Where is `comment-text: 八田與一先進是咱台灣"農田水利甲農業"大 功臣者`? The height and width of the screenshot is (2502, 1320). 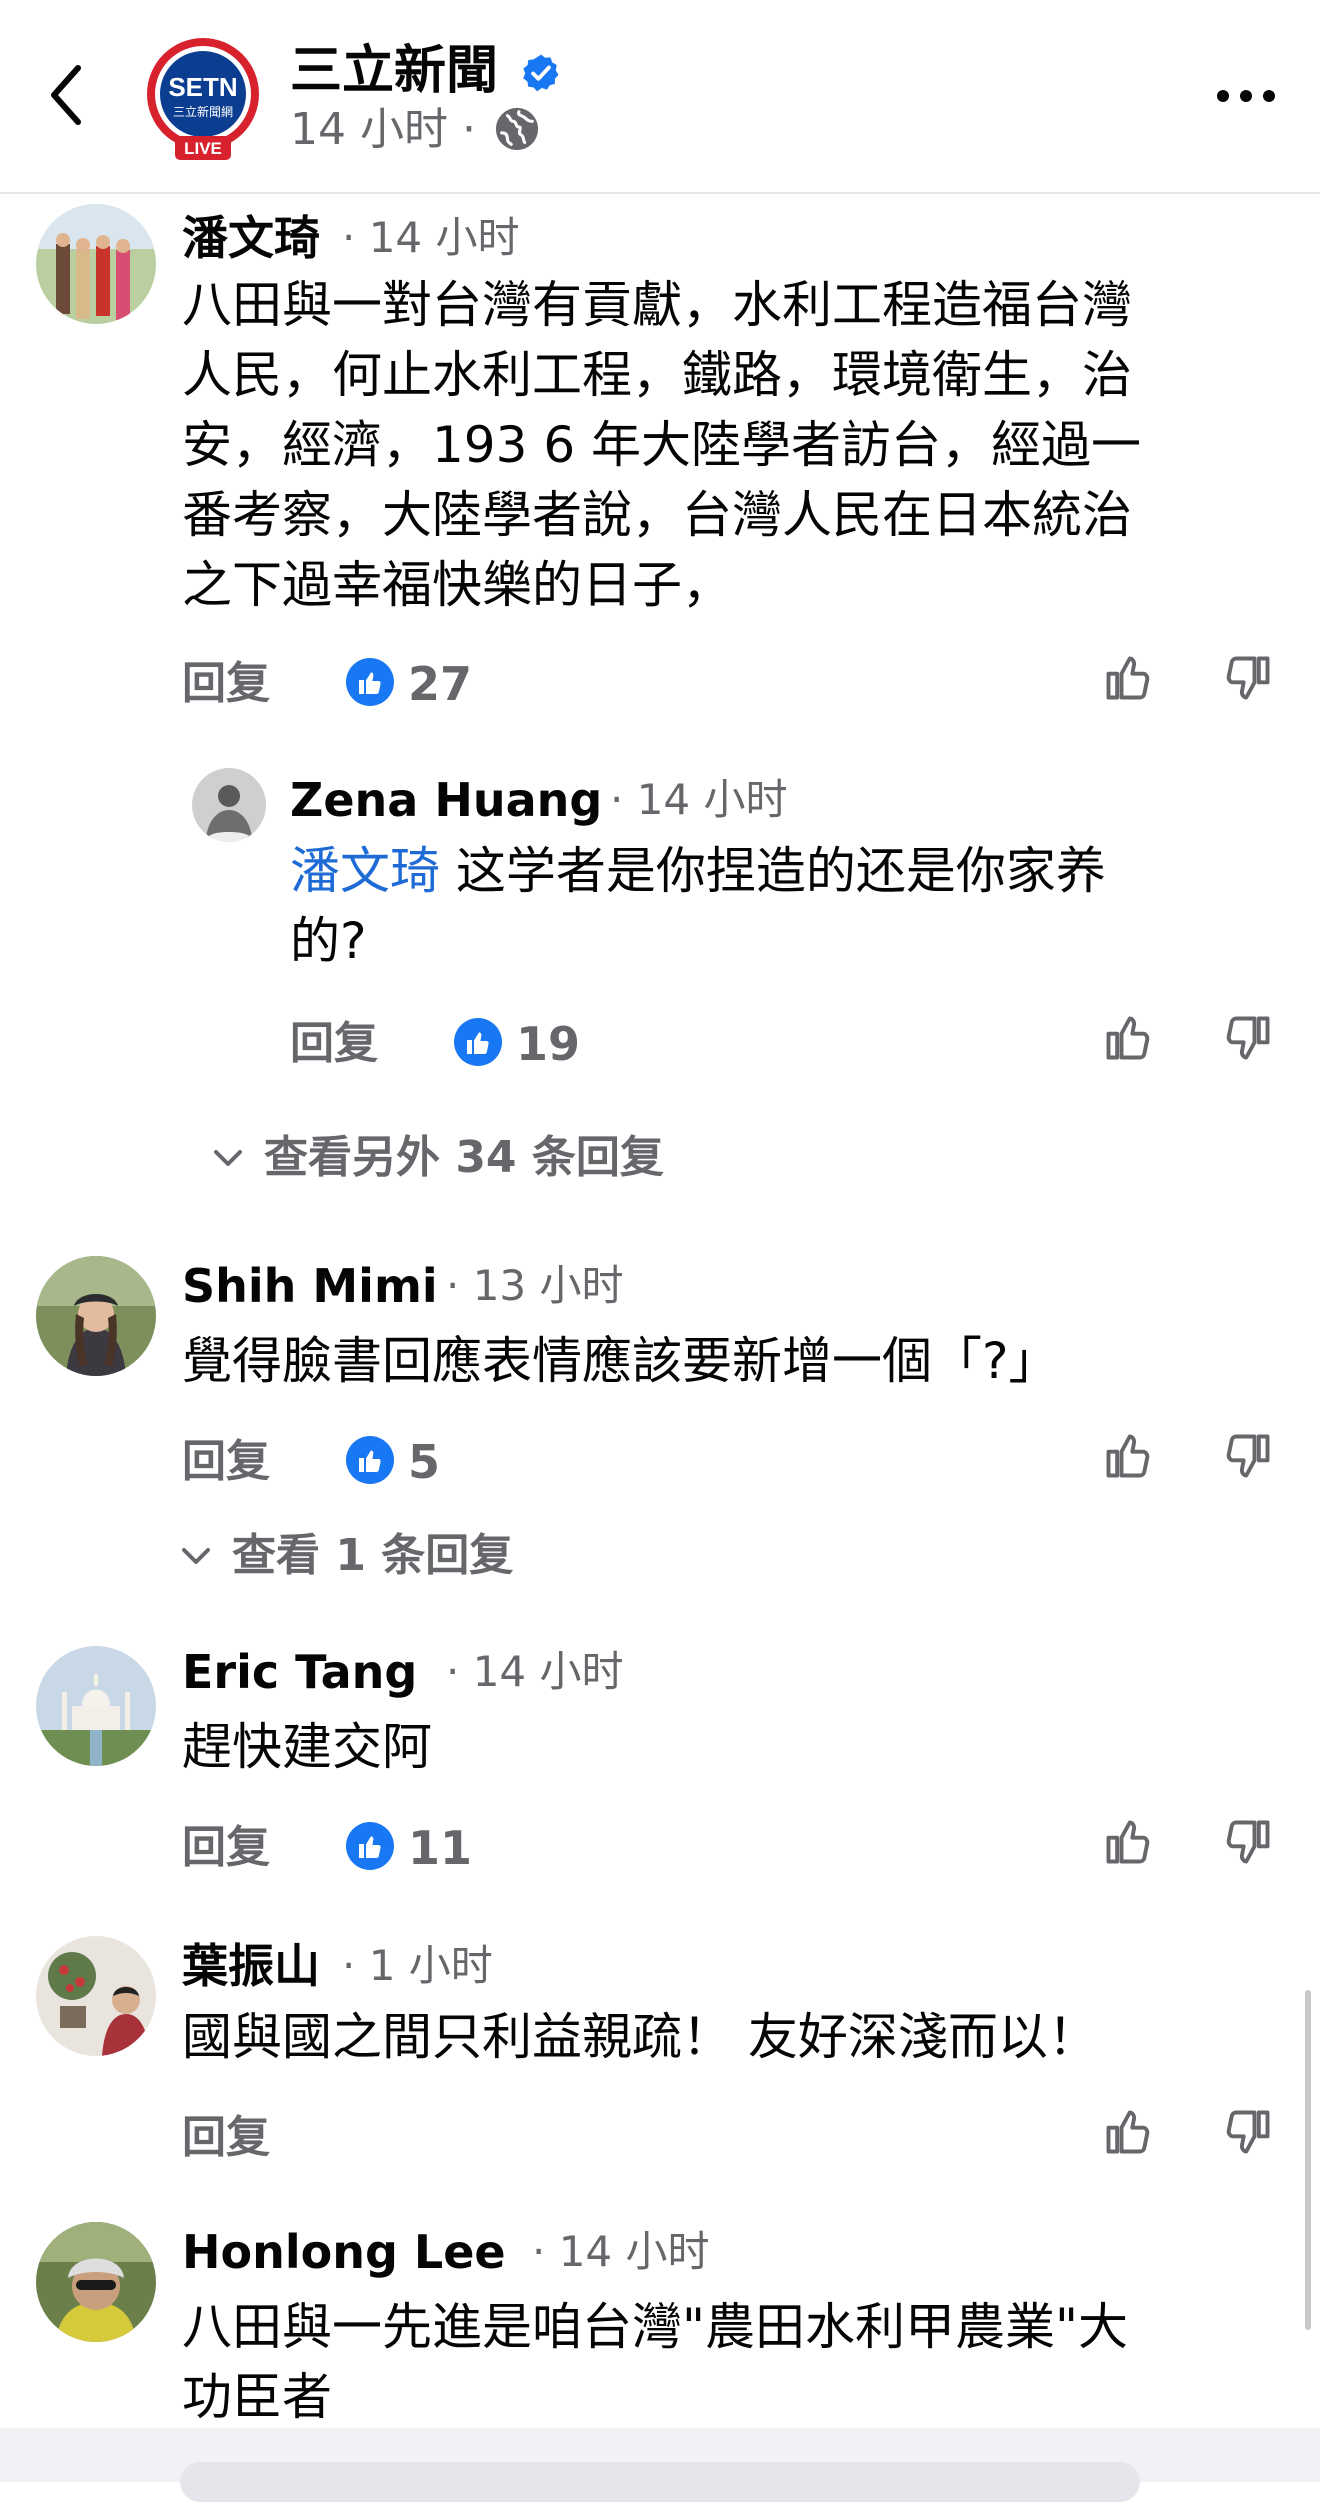
comment-text: 八田與一先進是咱台灣"農田水利甲農業"大 功臣者 is located at coordinates (737, 2362).